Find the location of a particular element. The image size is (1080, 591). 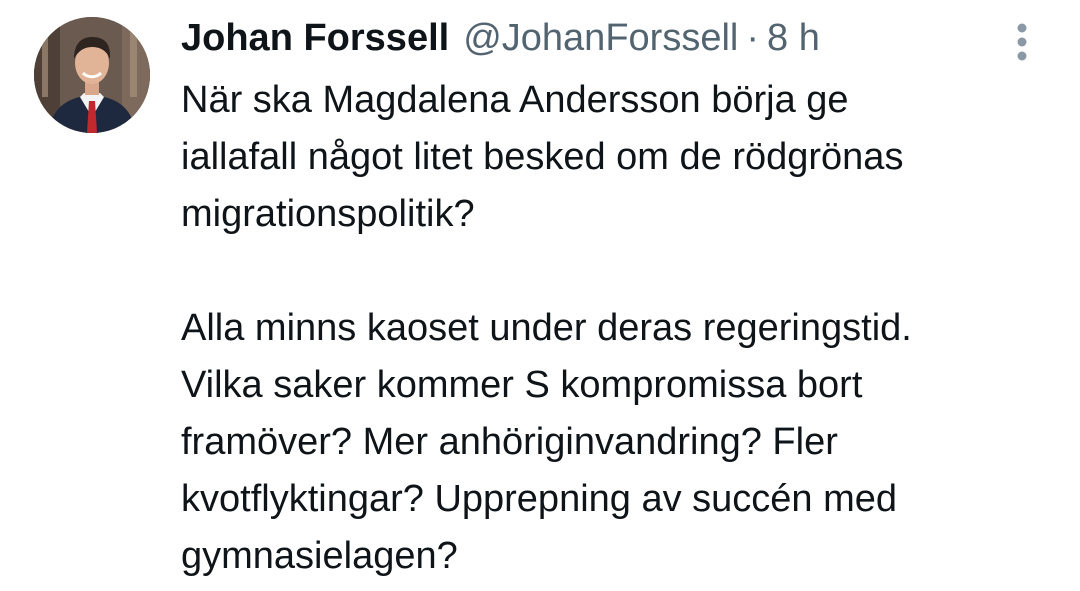

text-line: gymnasielagen? is located at coordinates (319, 556).